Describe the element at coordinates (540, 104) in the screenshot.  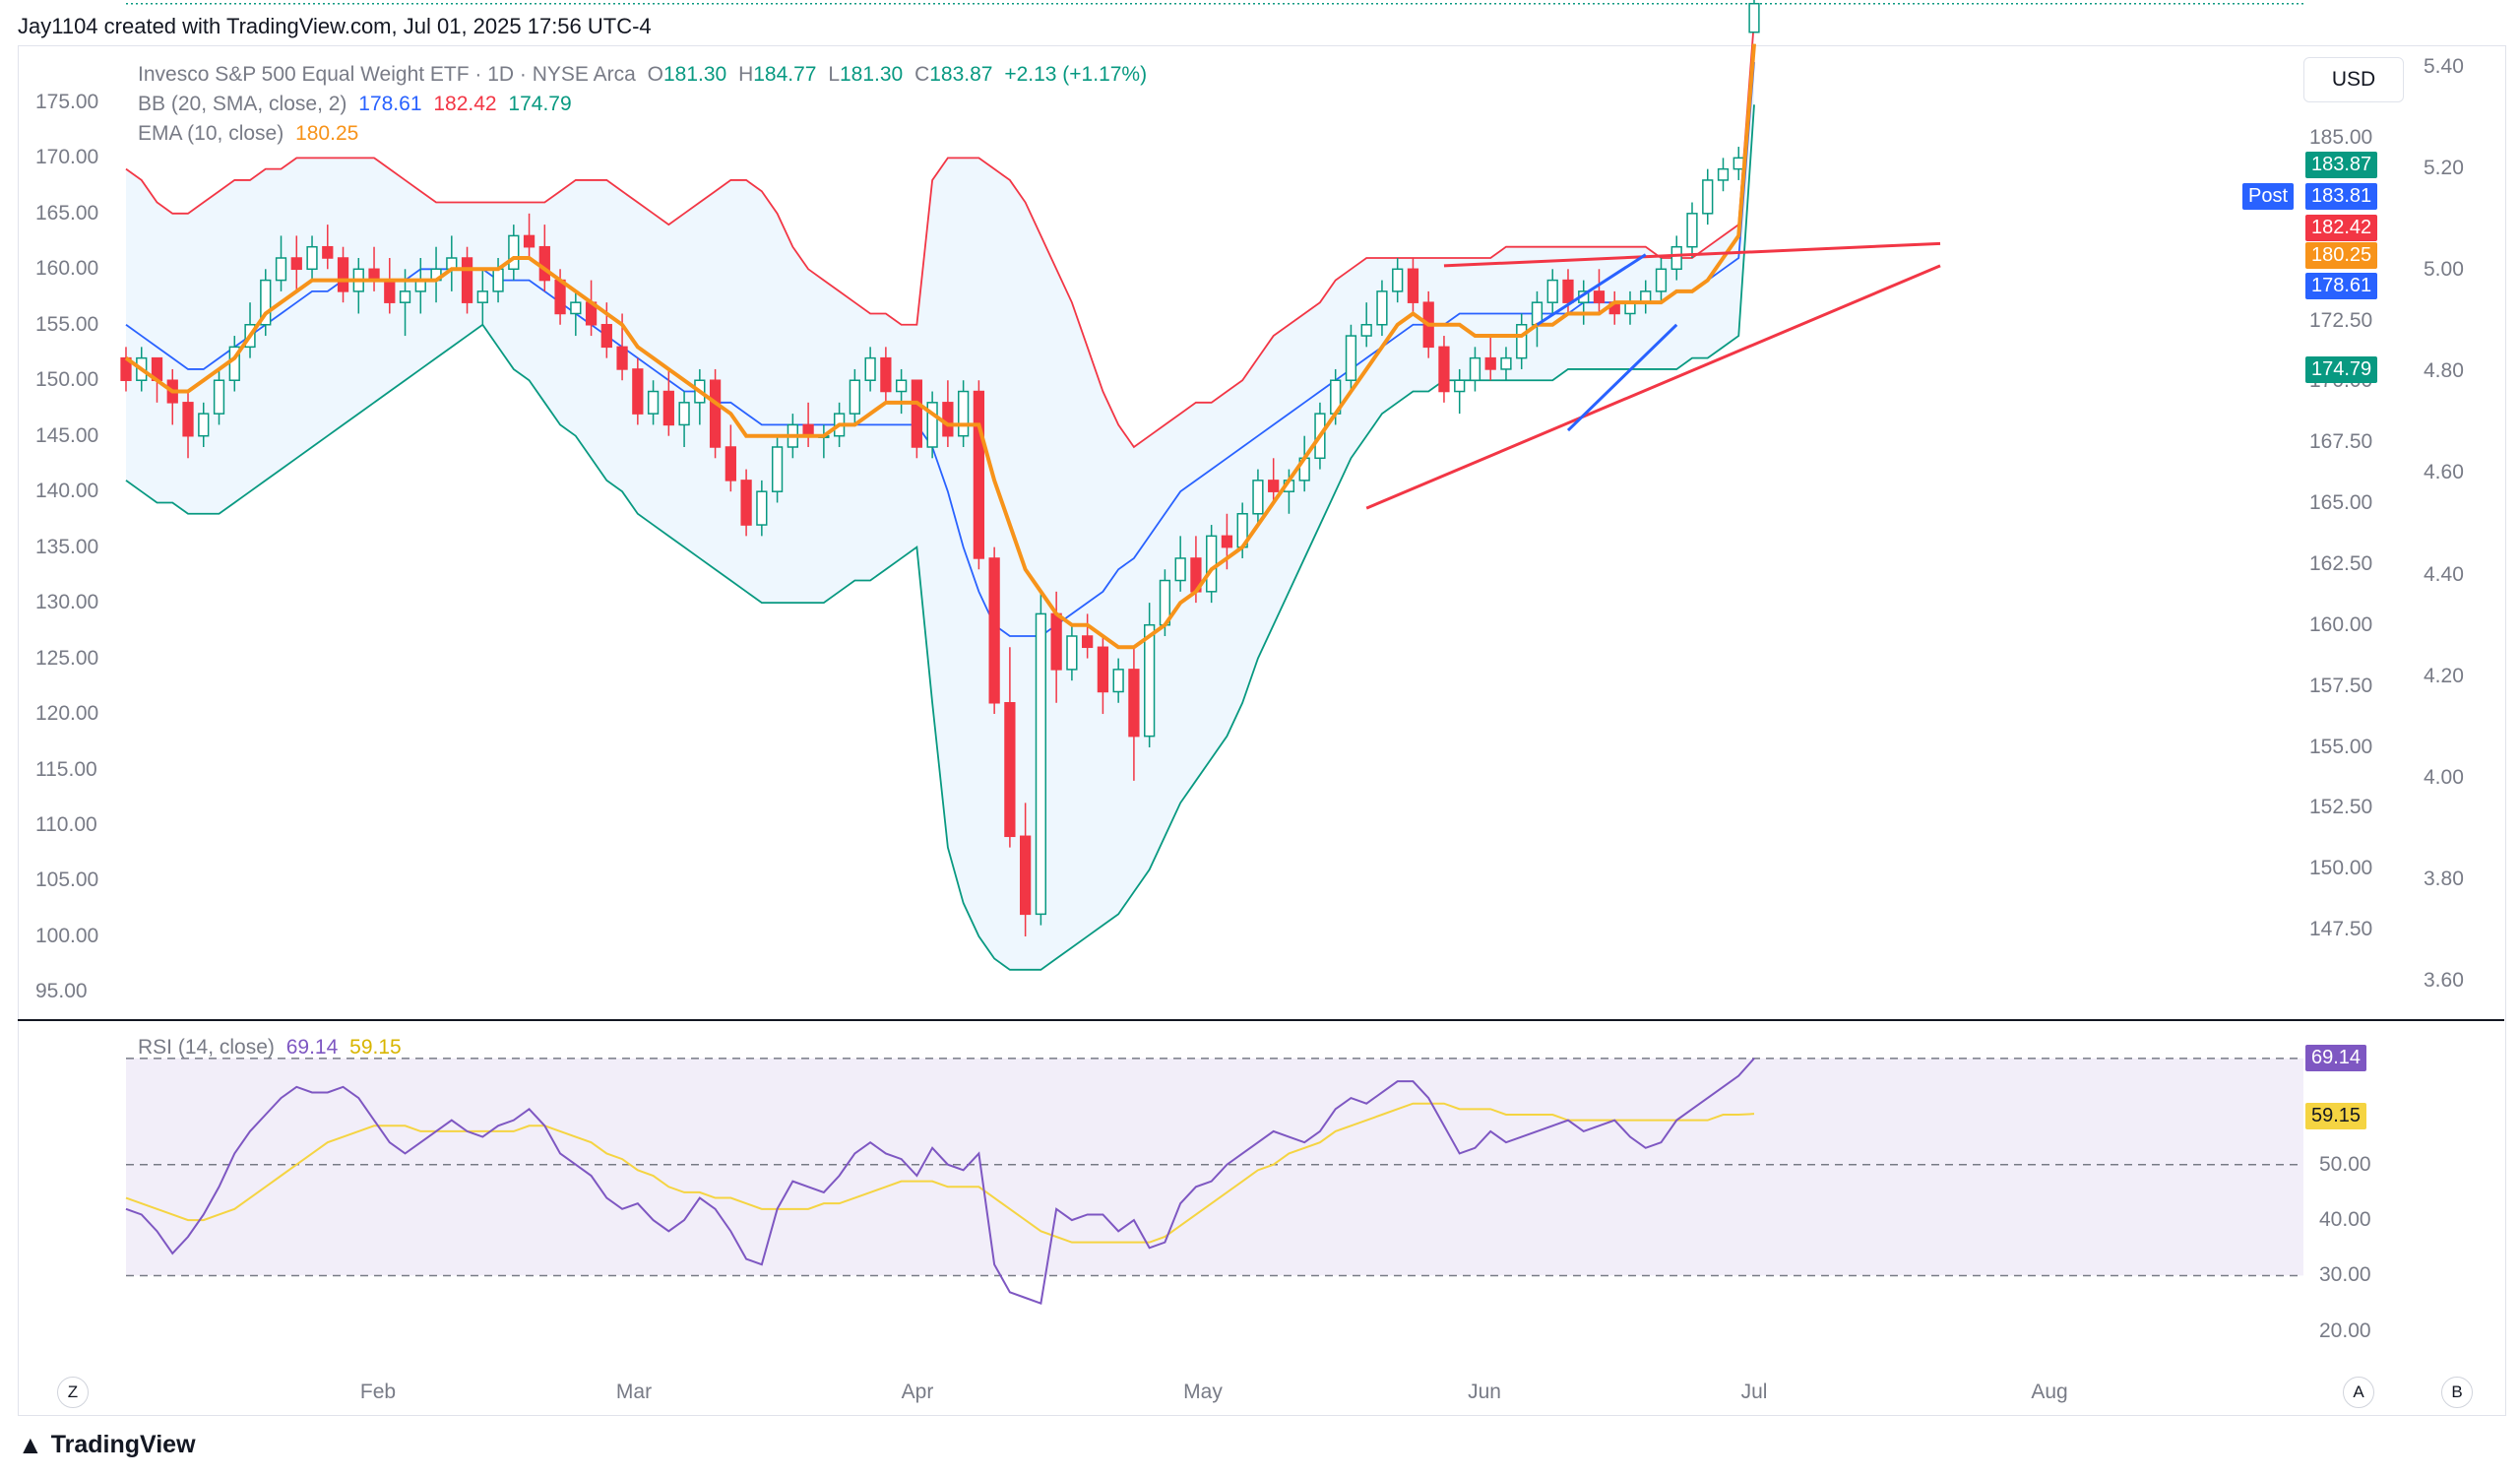
I see `bb-lower-value: 174.79` at that location.